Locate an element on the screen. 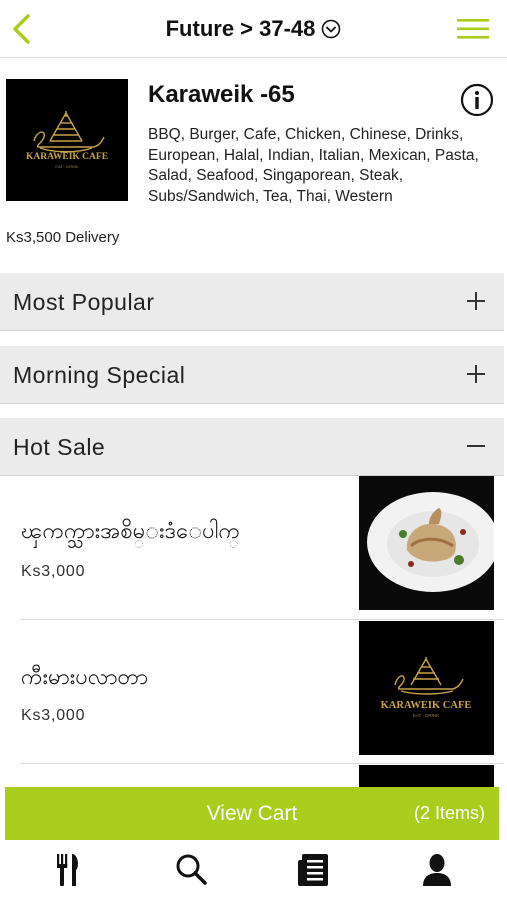  menu-button is located at coordinates (473, 29).